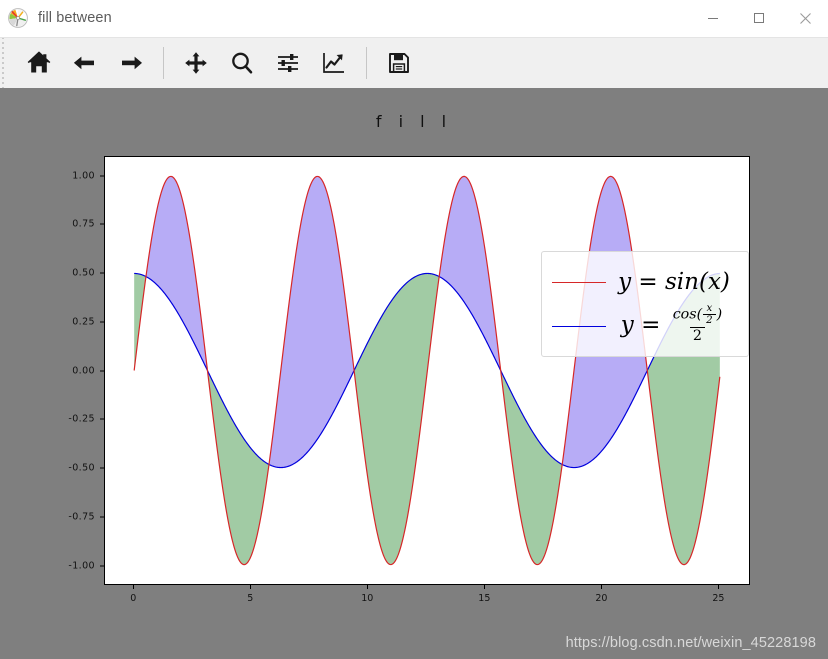  I want to click on maximize-button, so click(759, 18).